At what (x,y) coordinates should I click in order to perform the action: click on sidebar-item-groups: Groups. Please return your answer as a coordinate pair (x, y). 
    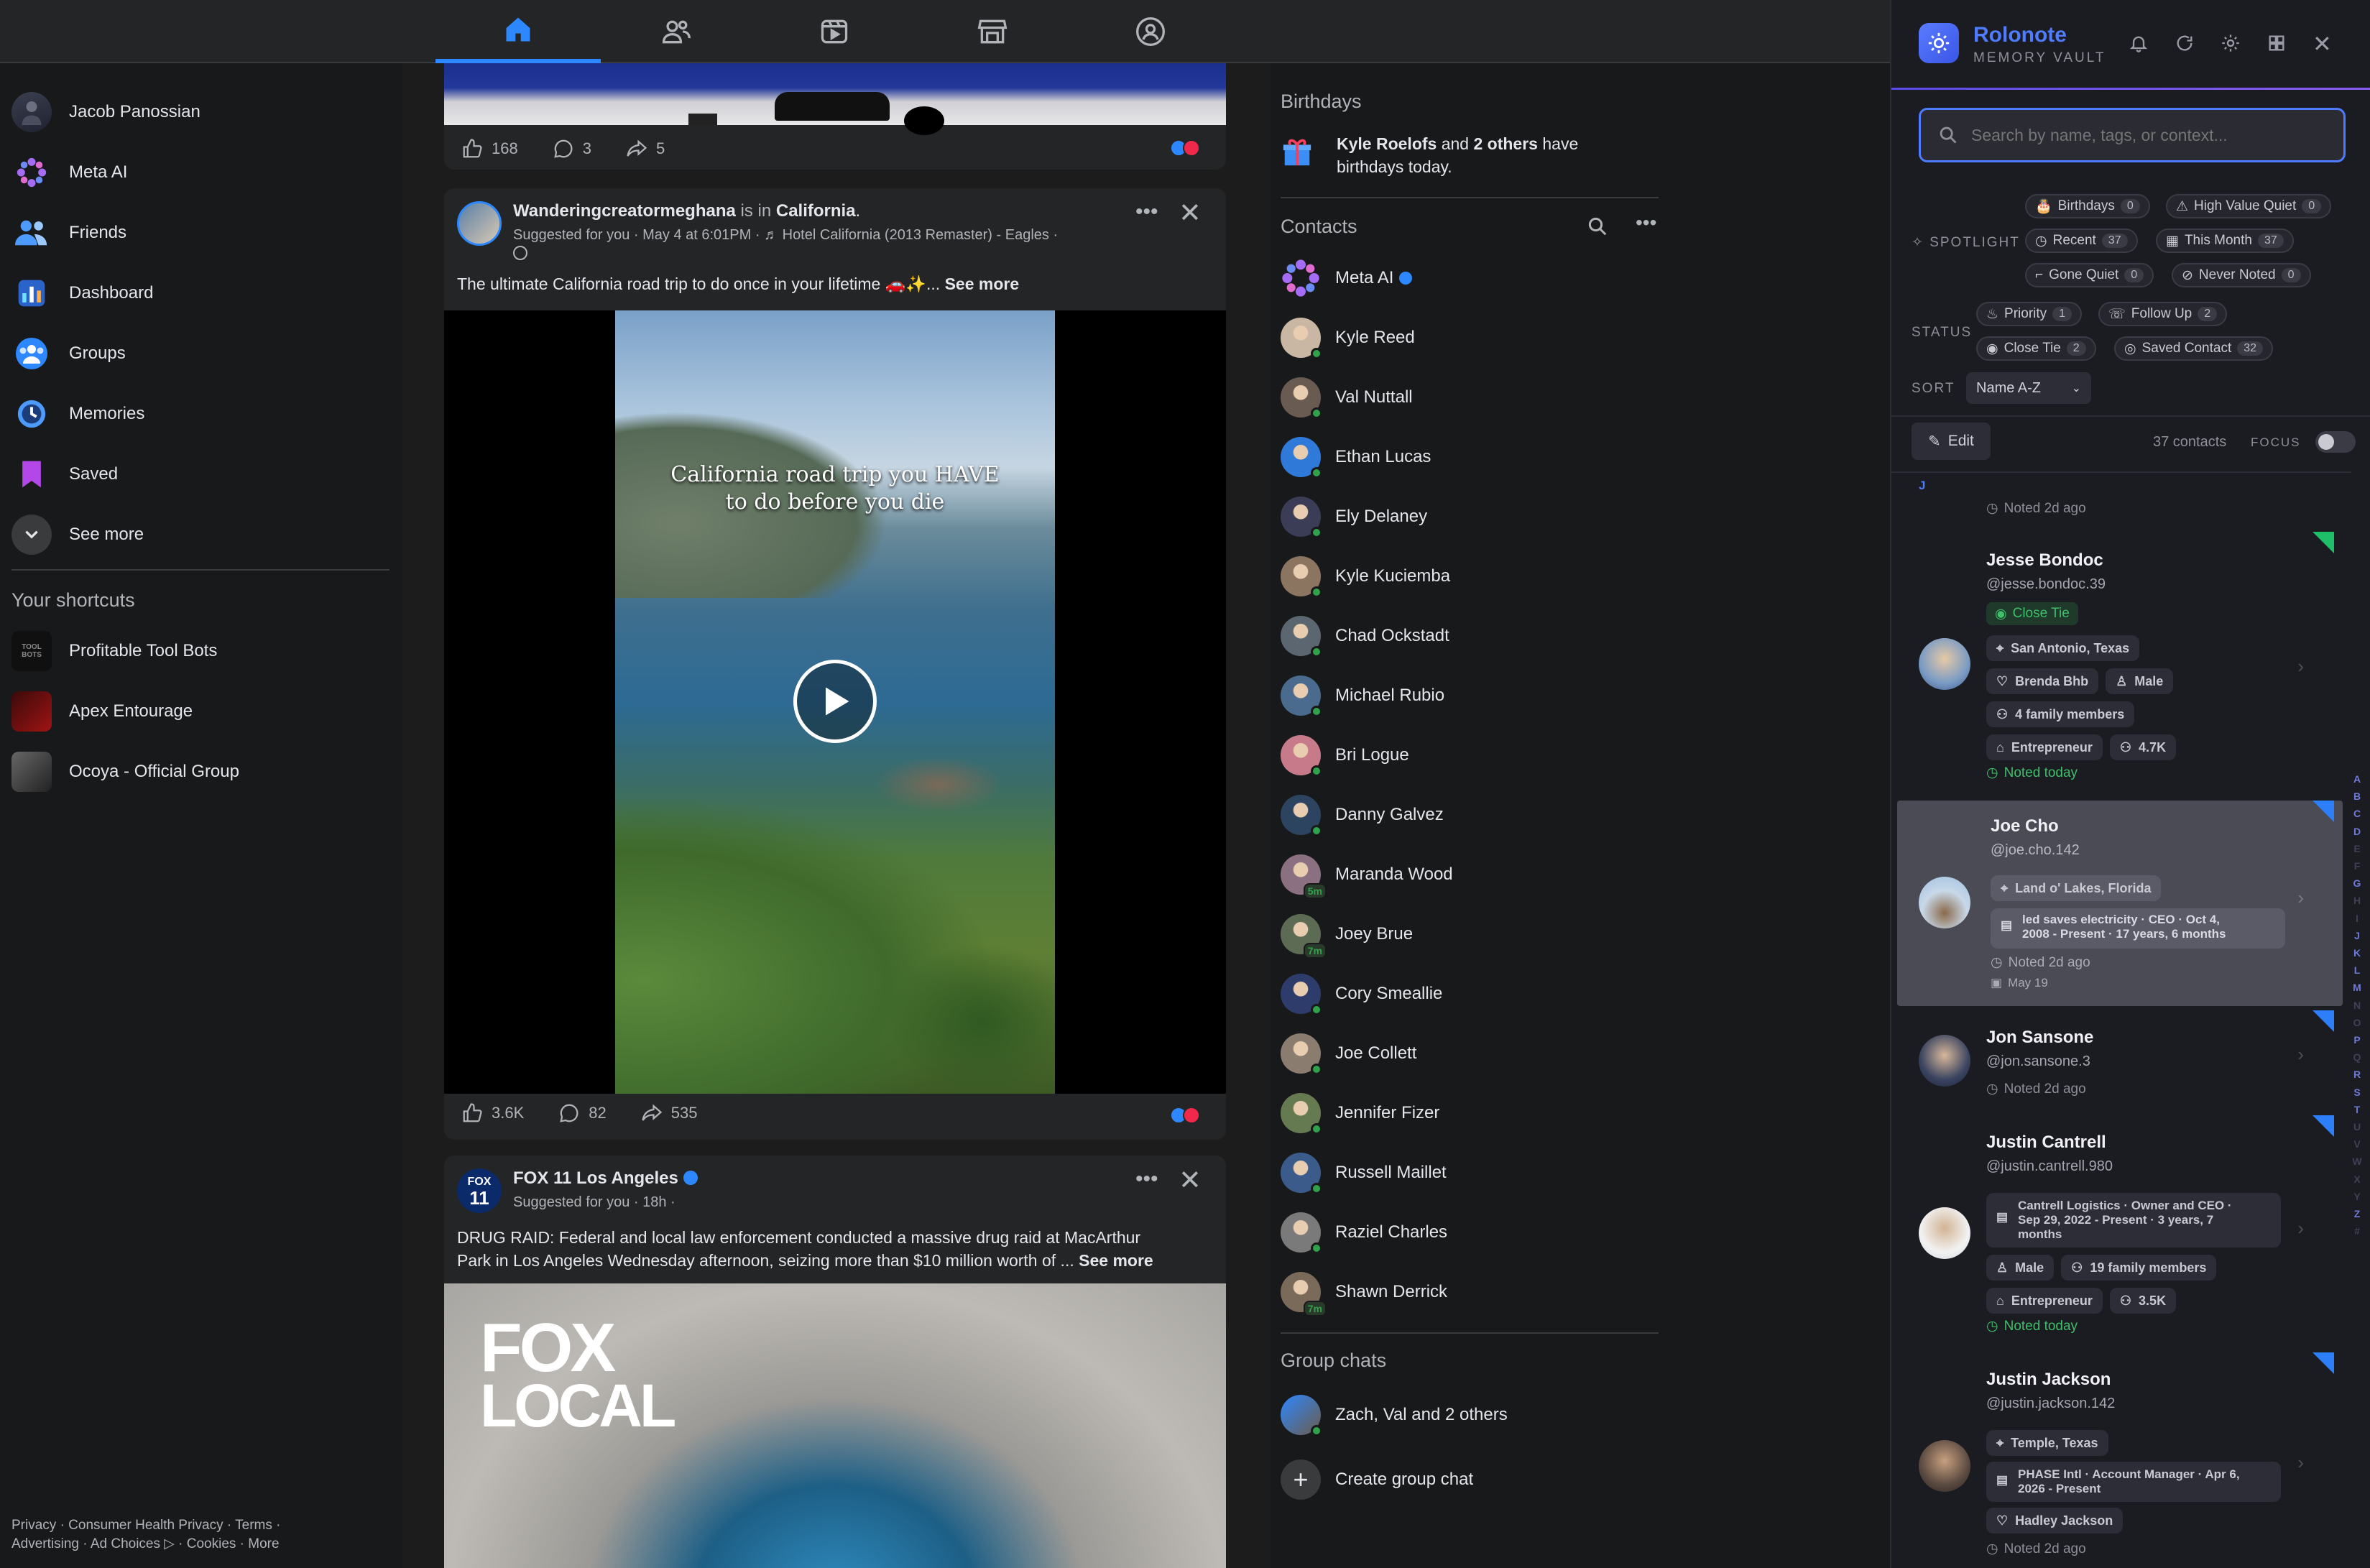
    Looking at the image, I should click on (68, 353).